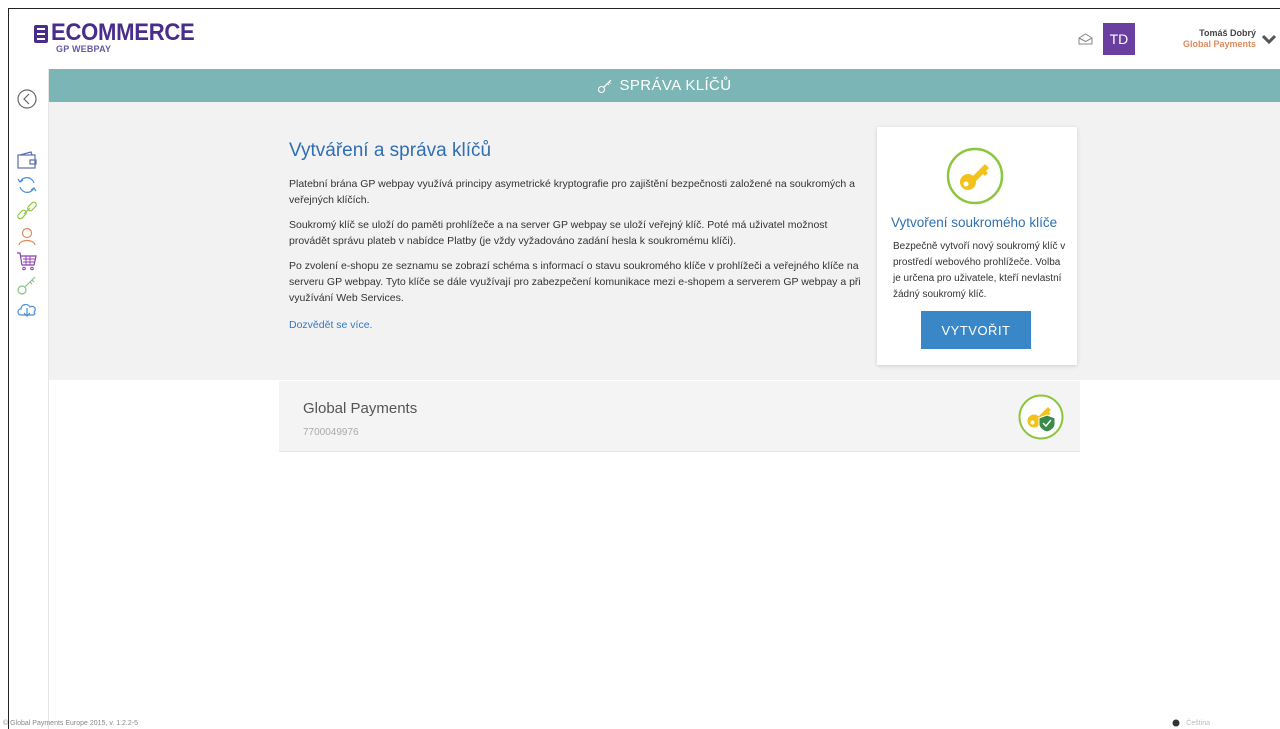 Image resolution: width=1280 pixels, height=729 pixels. Describe the element at coordinates (679, 416) in the screenshot. I see `merchant-row: Global Payments 7700049976` at that location.